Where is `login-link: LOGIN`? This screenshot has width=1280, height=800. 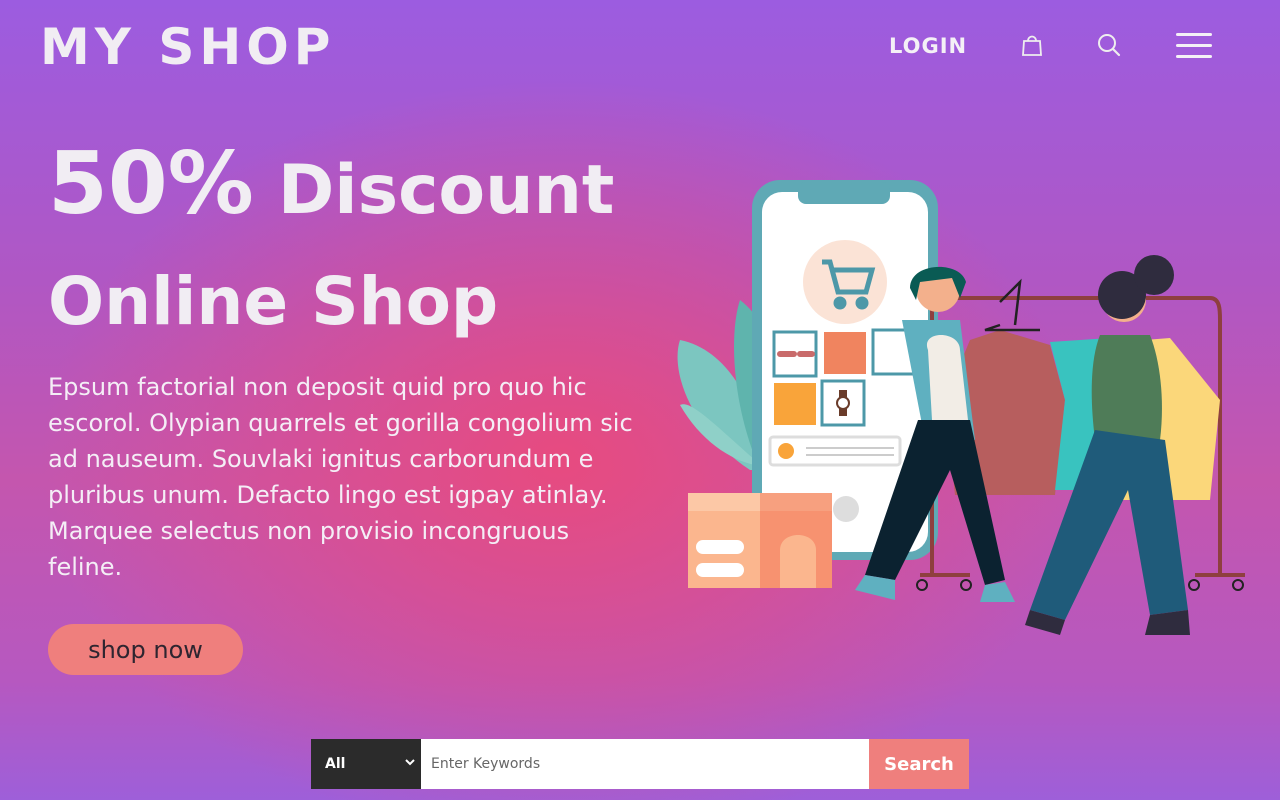
login-link: LOGIN is located at coordinates (928, 46).